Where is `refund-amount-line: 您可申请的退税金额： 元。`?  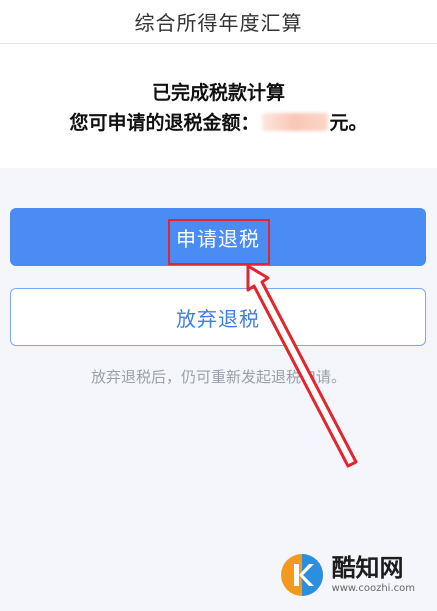
refund-amount-line: 您可申请的退税金额： 元。 is located at coordinates (218, 121).